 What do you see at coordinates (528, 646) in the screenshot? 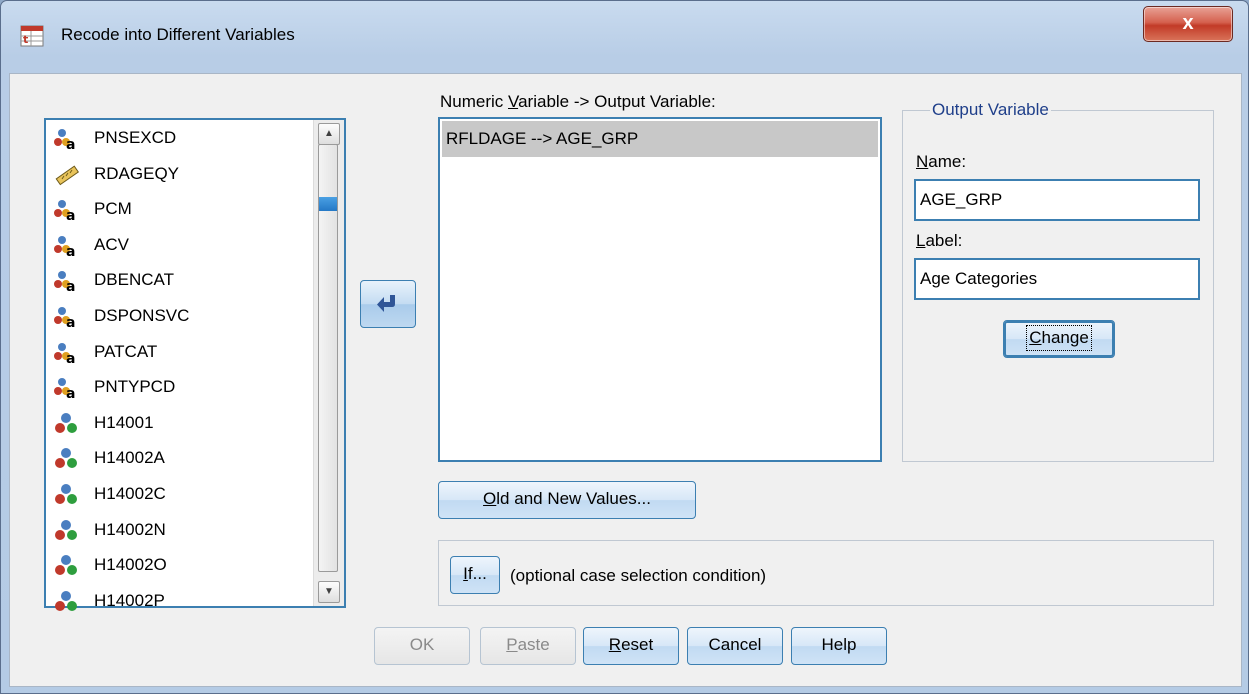
I see `paste-button: Paste` at bounding box center [528, 646].